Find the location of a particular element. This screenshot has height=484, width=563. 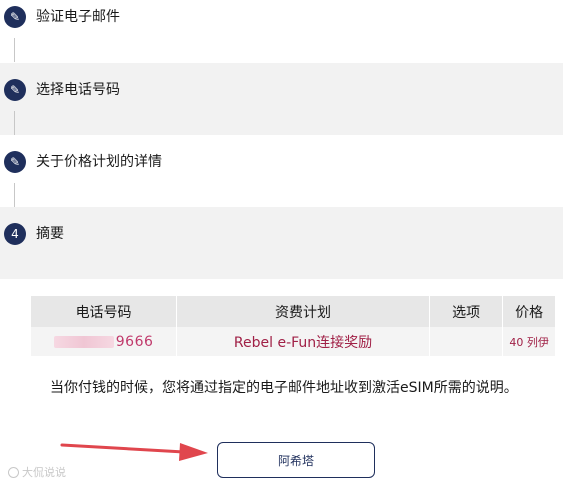

plan-cell: Rebel e-Fun连接奖励 is located at coordinates (303, 341).